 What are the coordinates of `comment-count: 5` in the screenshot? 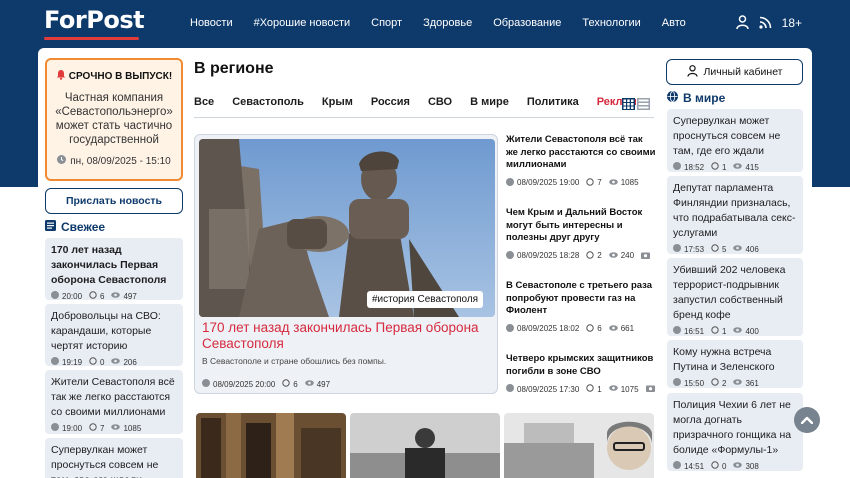 It's located at (724, 249).